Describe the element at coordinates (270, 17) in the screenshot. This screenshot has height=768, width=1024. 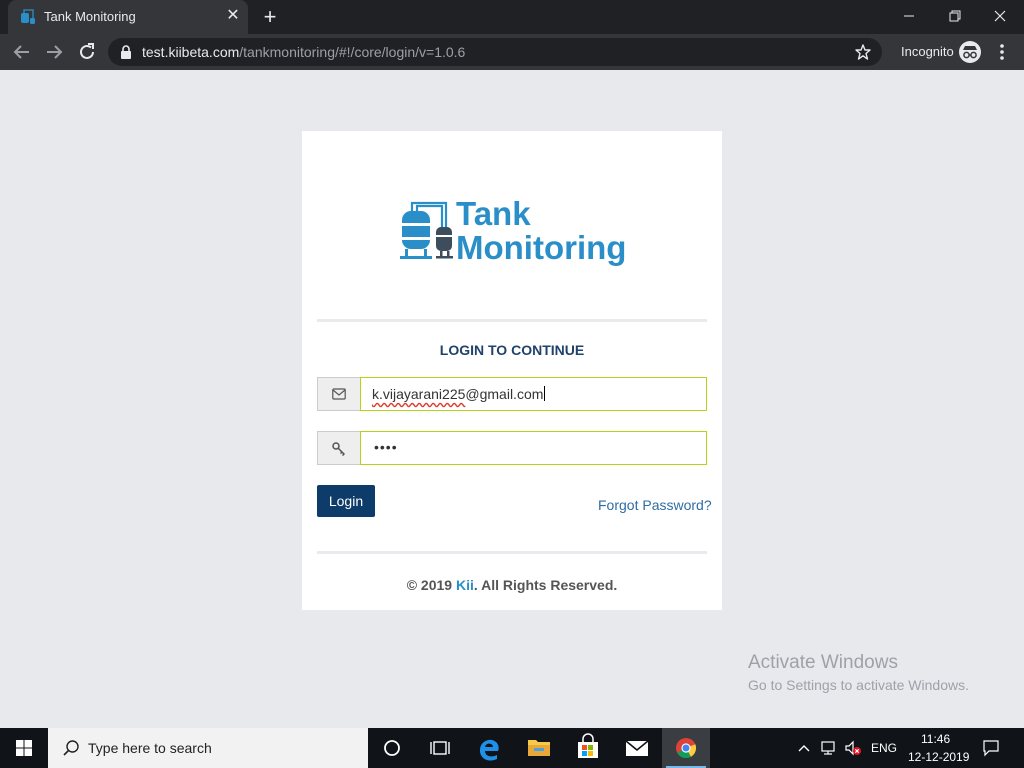
I see `new-tab-icon: +` at that location.